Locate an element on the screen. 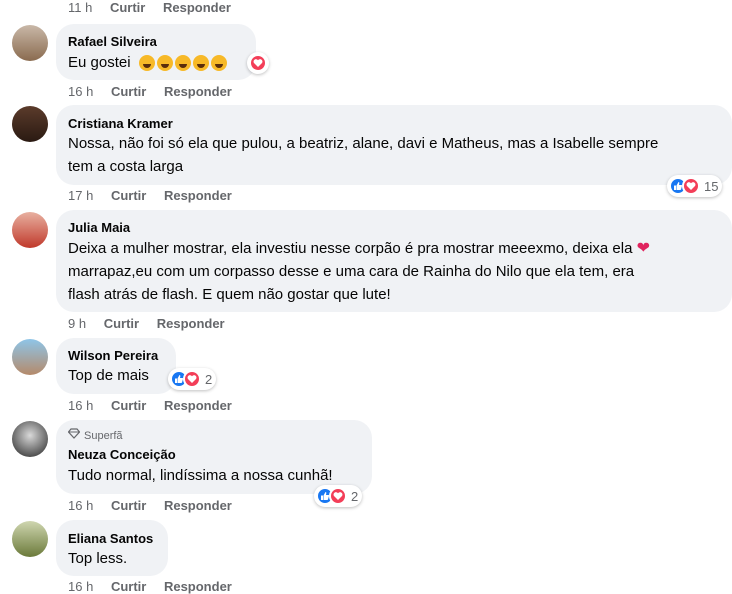  comment-time: 9 h is located at coordinates (77, 323).